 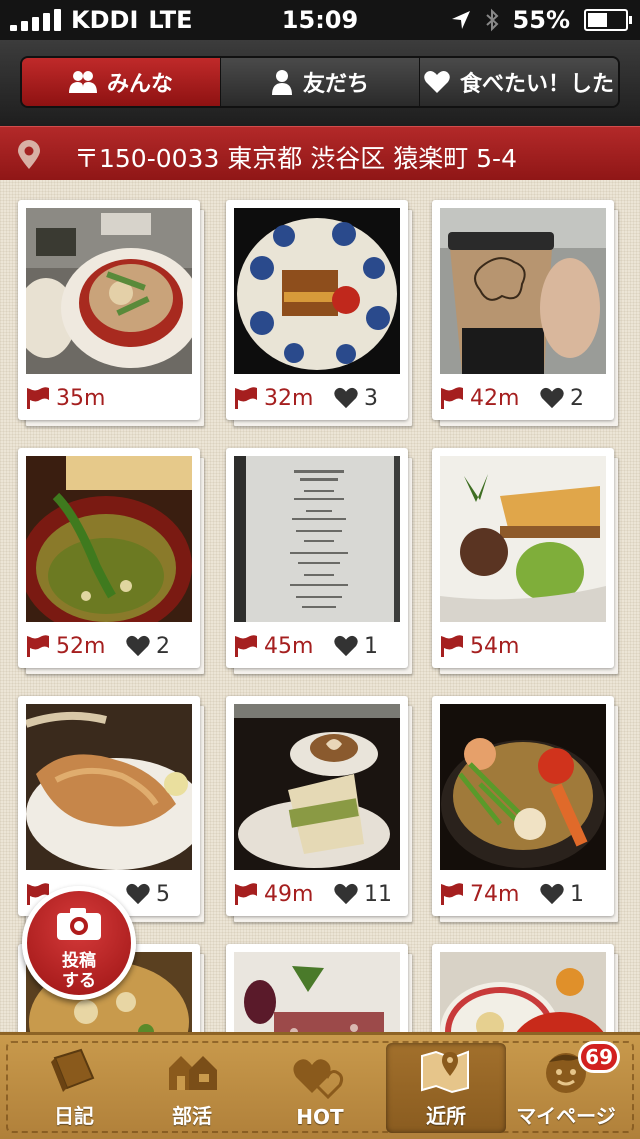 What do you see at coordinates (446, 1116) in the screenshot?
I see `tab-nearby-label: 近所` at bounding box center [446, 1116].